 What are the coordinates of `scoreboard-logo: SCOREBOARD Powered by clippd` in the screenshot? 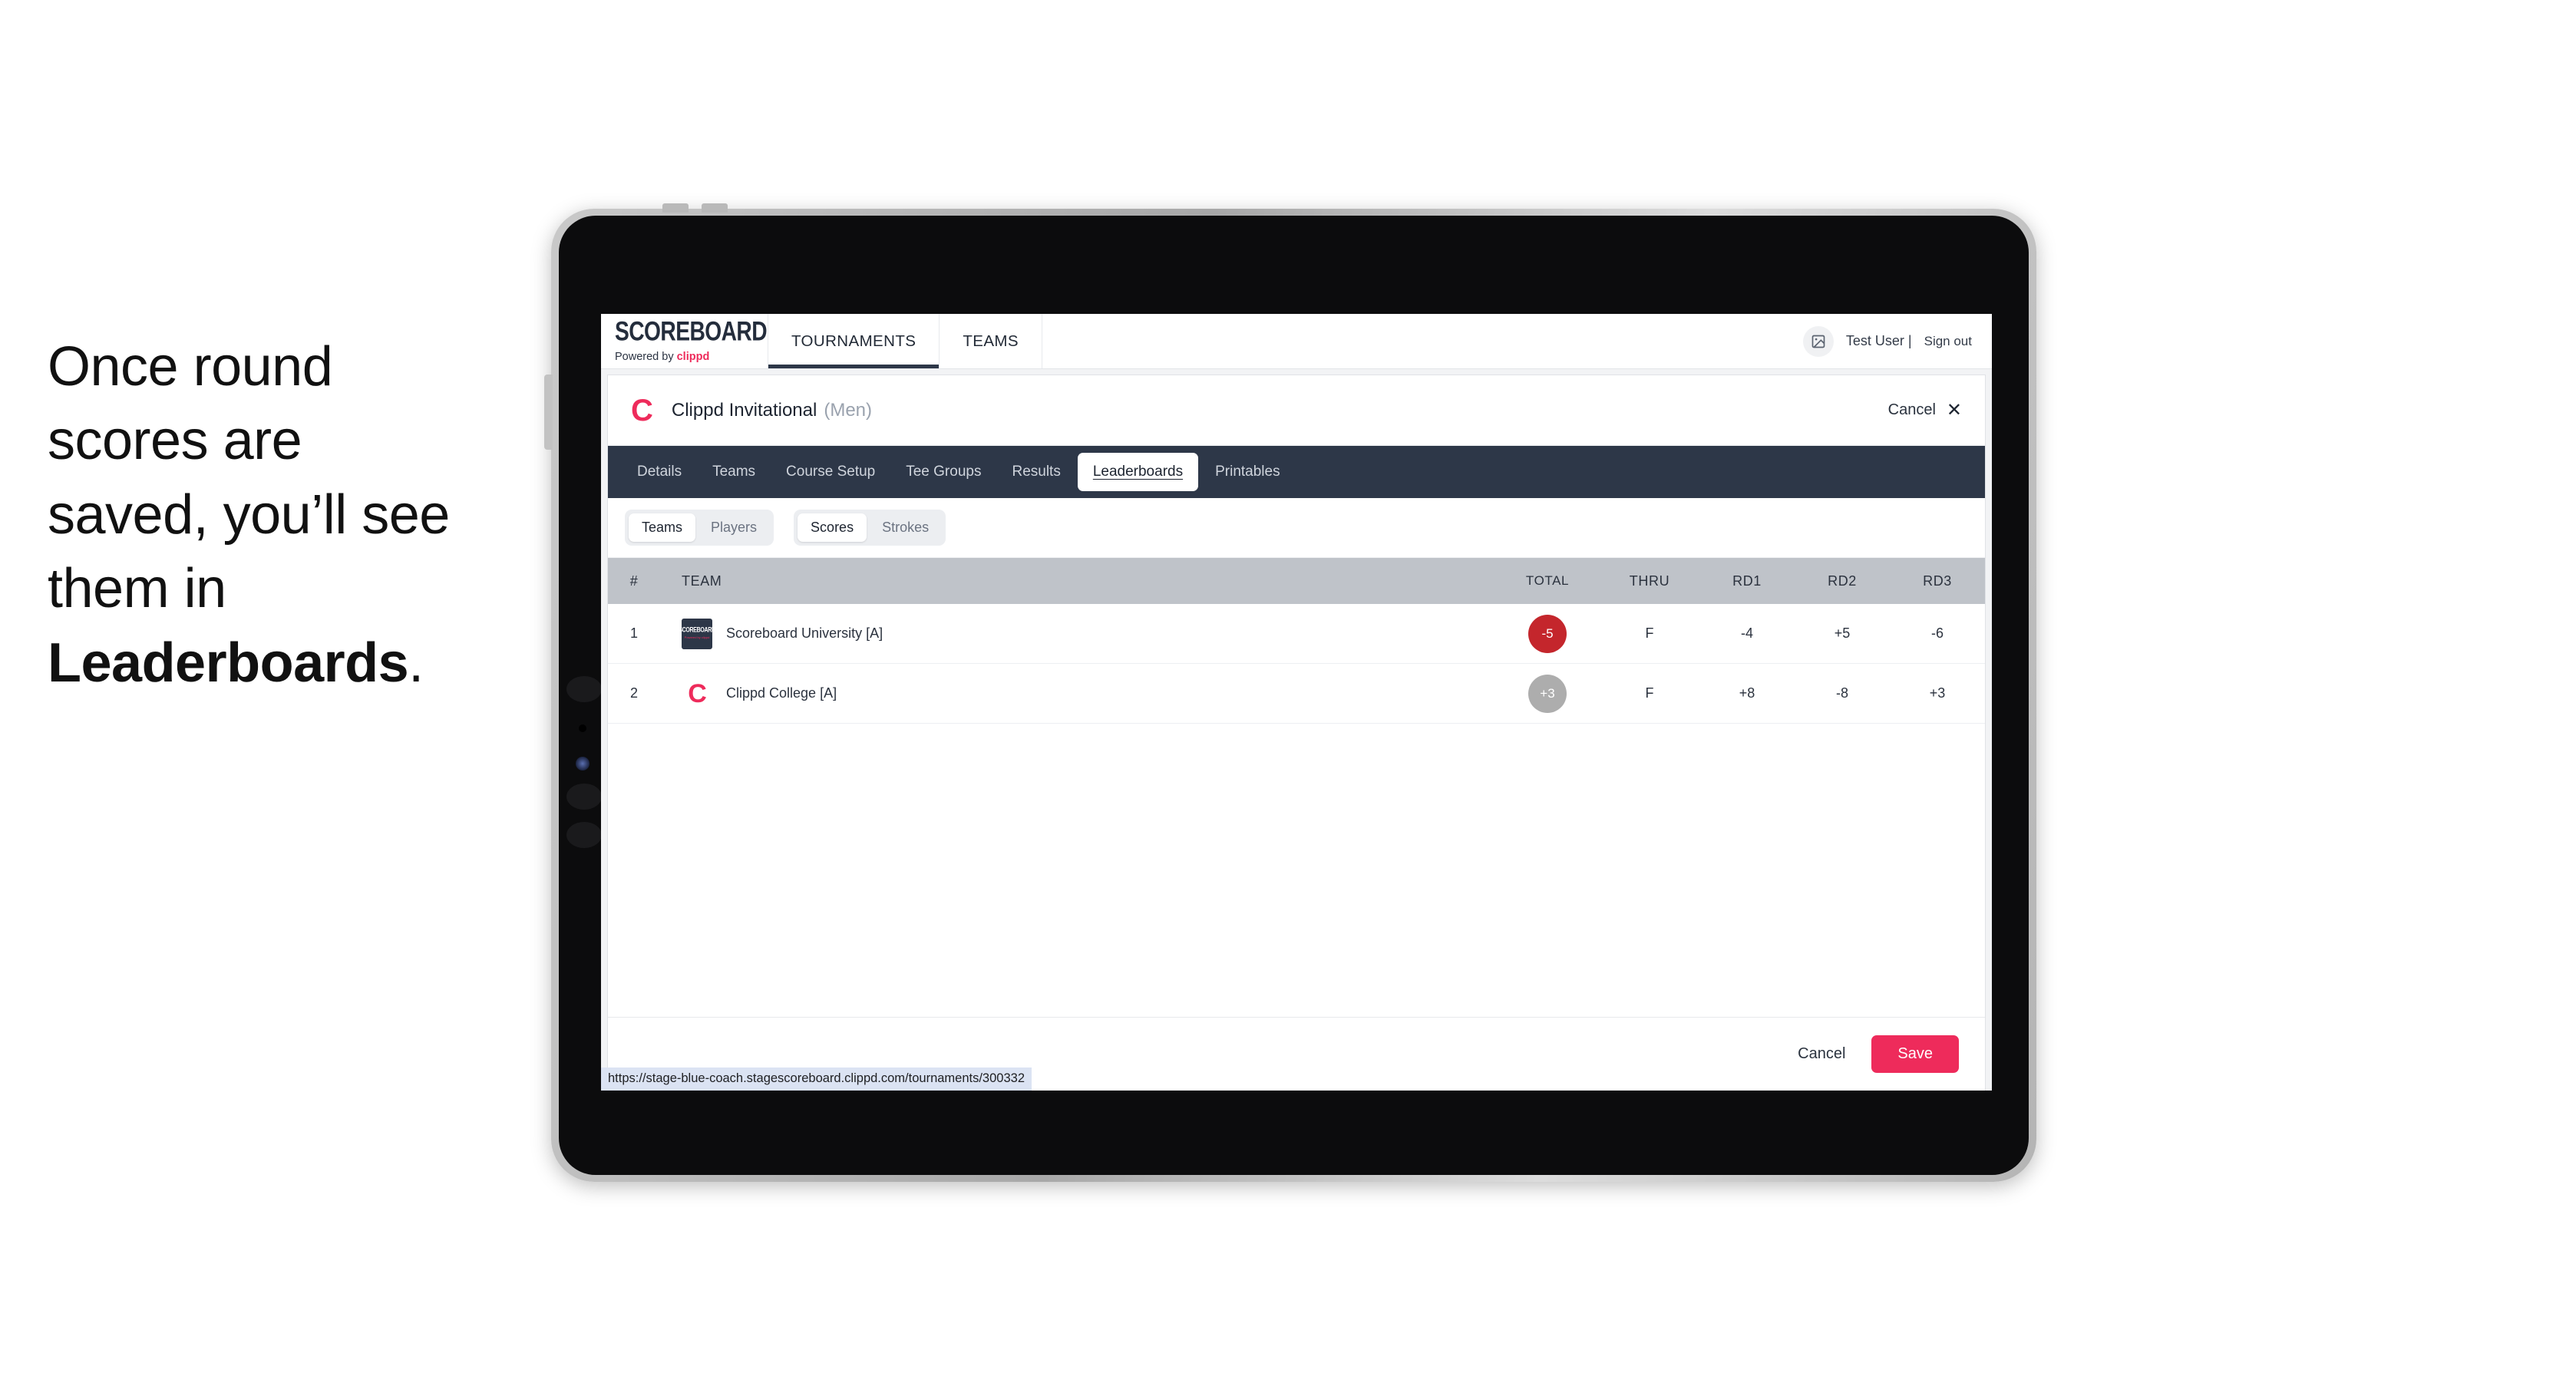 It's located at (684, 341).